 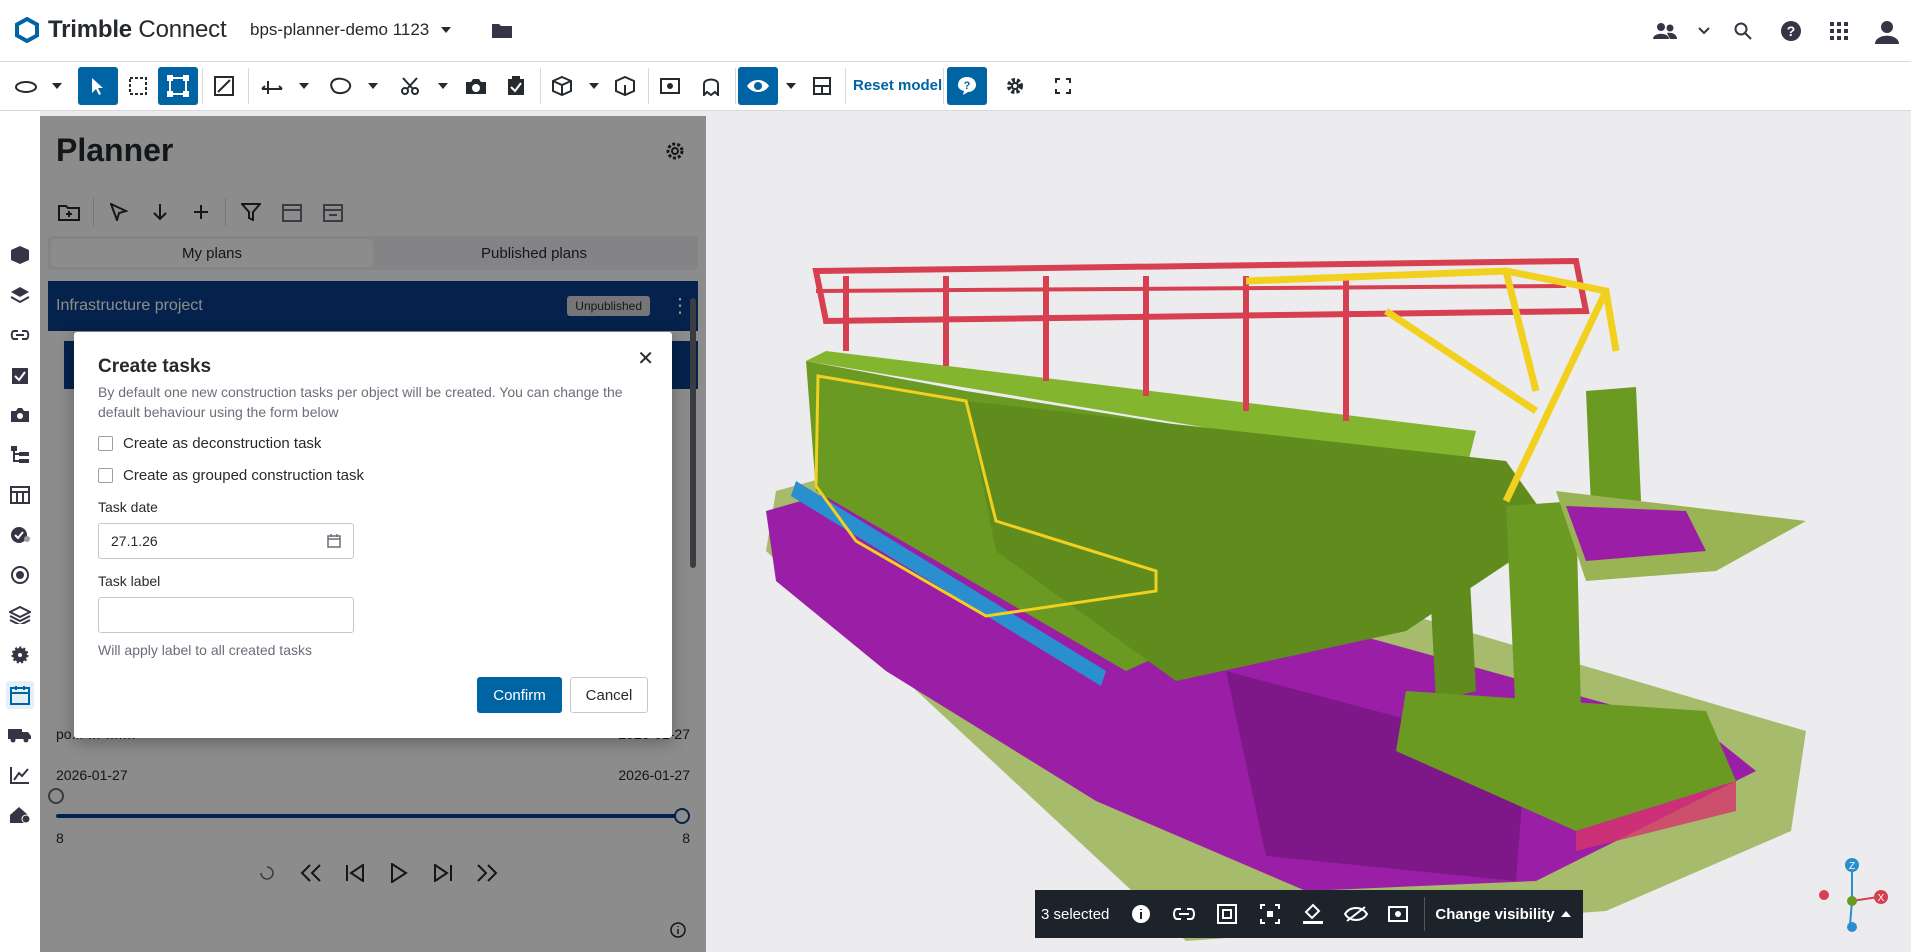 What do you see at coordinates (178, 86) in the screenshot?
I see `bounding-box-icon` at bounding box center [178, 86].